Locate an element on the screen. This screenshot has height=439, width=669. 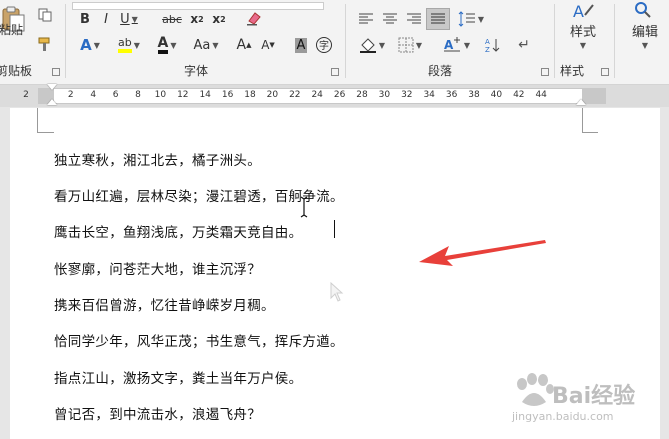
text-effects-icon: A ▼ is located at coordinates (90, 45).